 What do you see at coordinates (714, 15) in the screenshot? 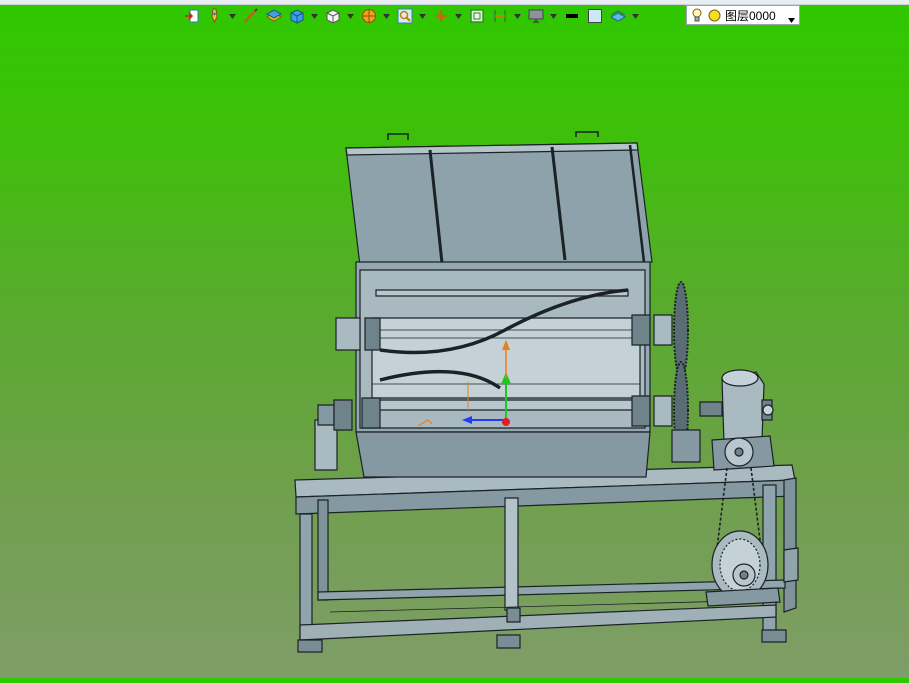
I see `sun-icon` at bounding box center [714, 15].